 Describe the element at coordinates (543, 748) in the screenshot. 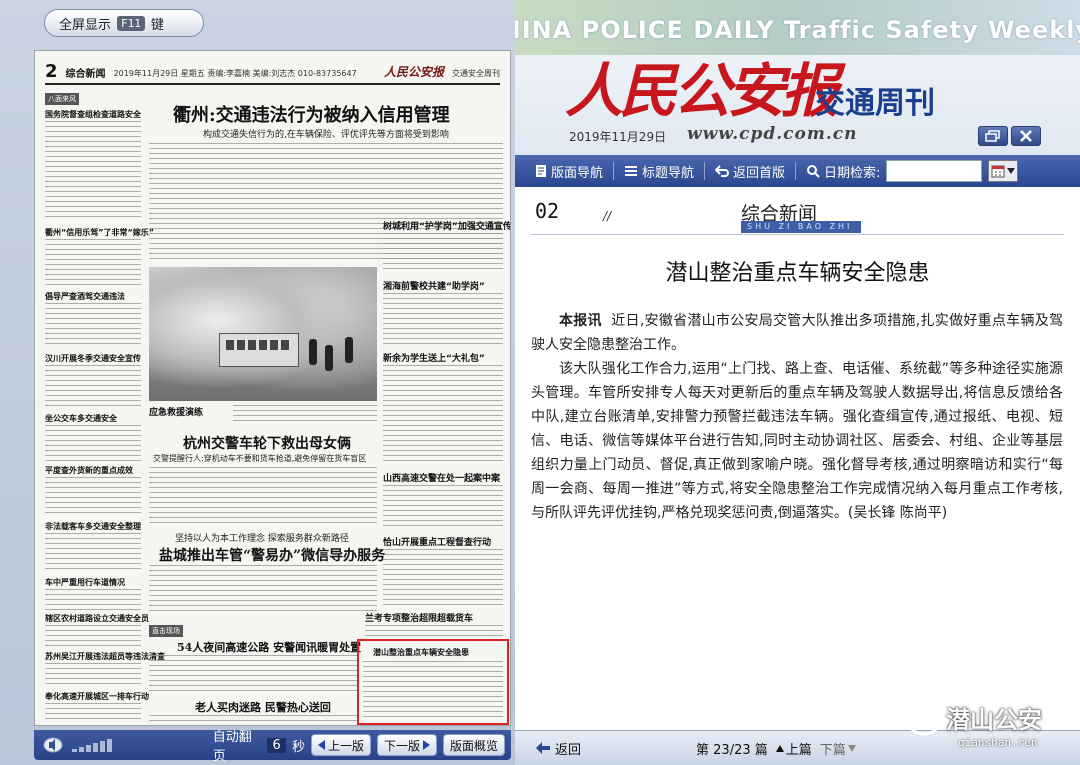

I see `back-arrow-icon` at that location.